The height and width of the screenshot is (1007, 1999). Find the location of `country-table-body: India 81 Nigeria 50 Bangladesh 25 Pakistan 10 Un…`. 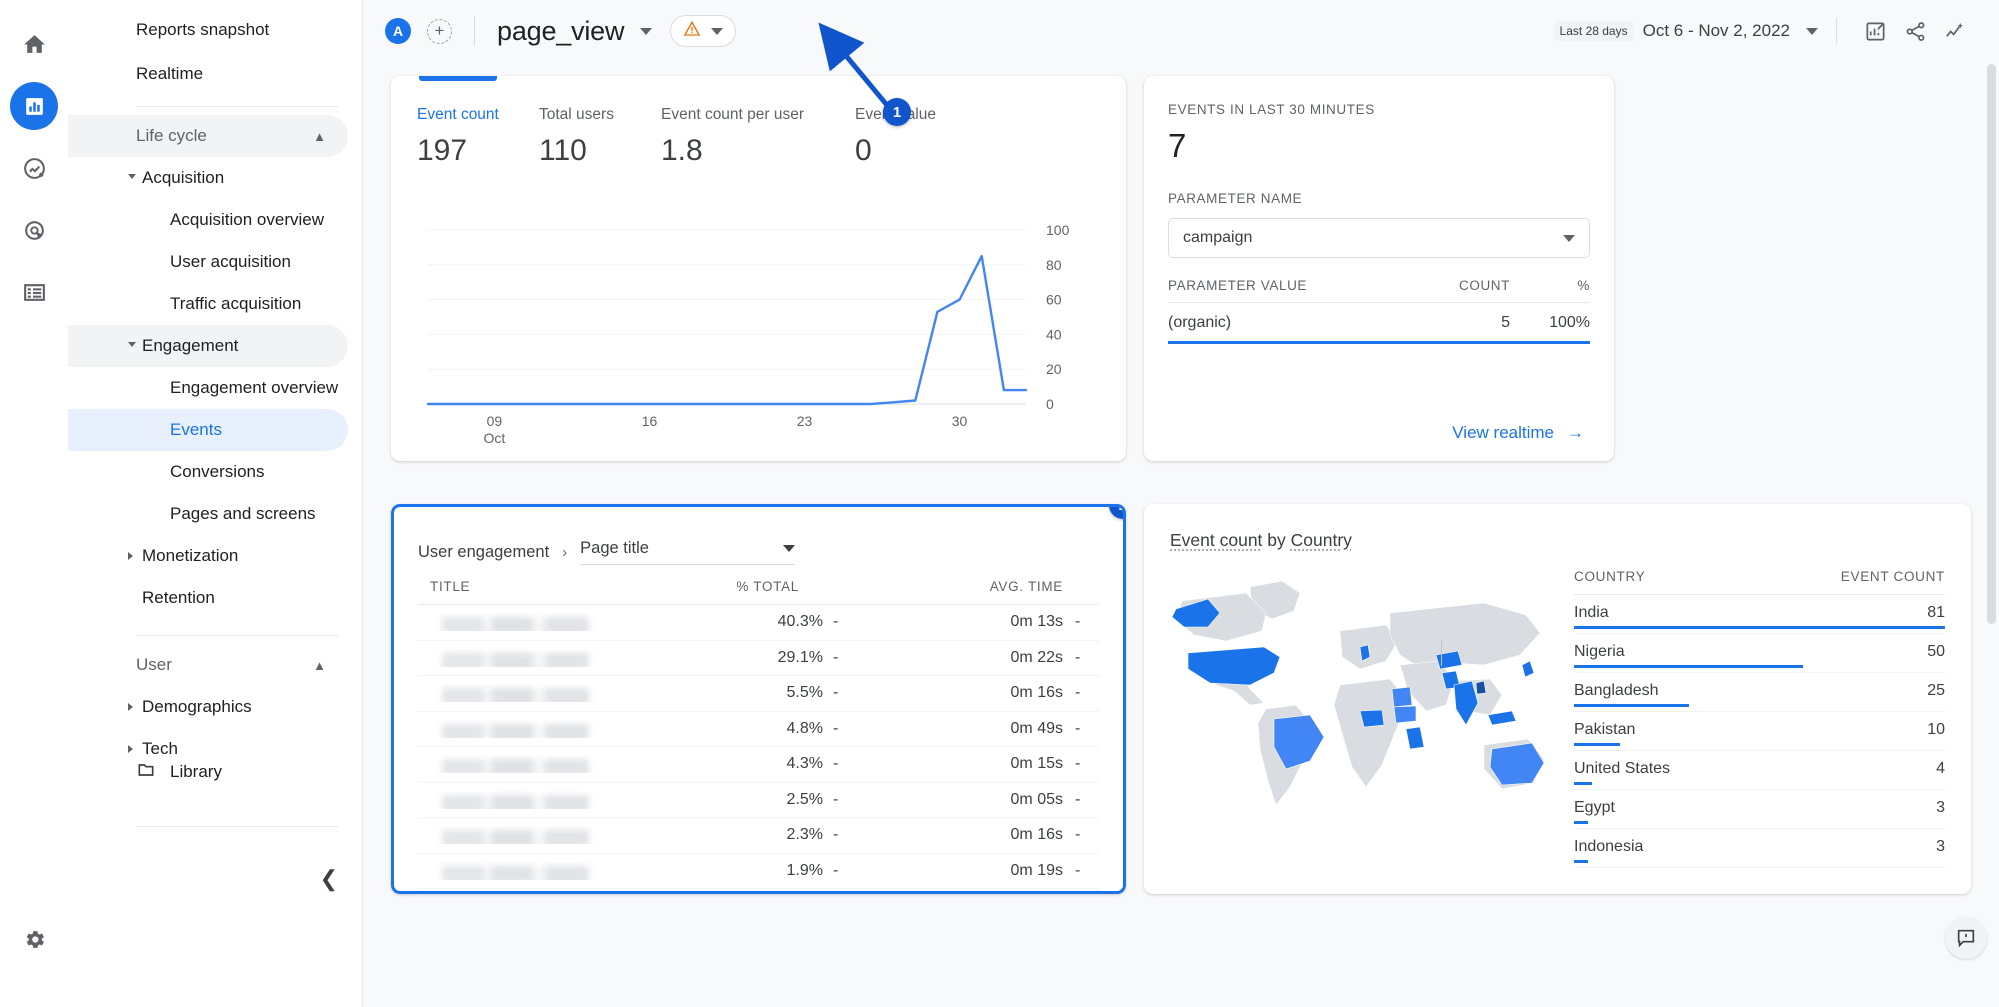

country-table-body: India 81 Nigeria 50 Bangladesh 25 Pakistan 10 Un… is located at coordinates (1759, 731).